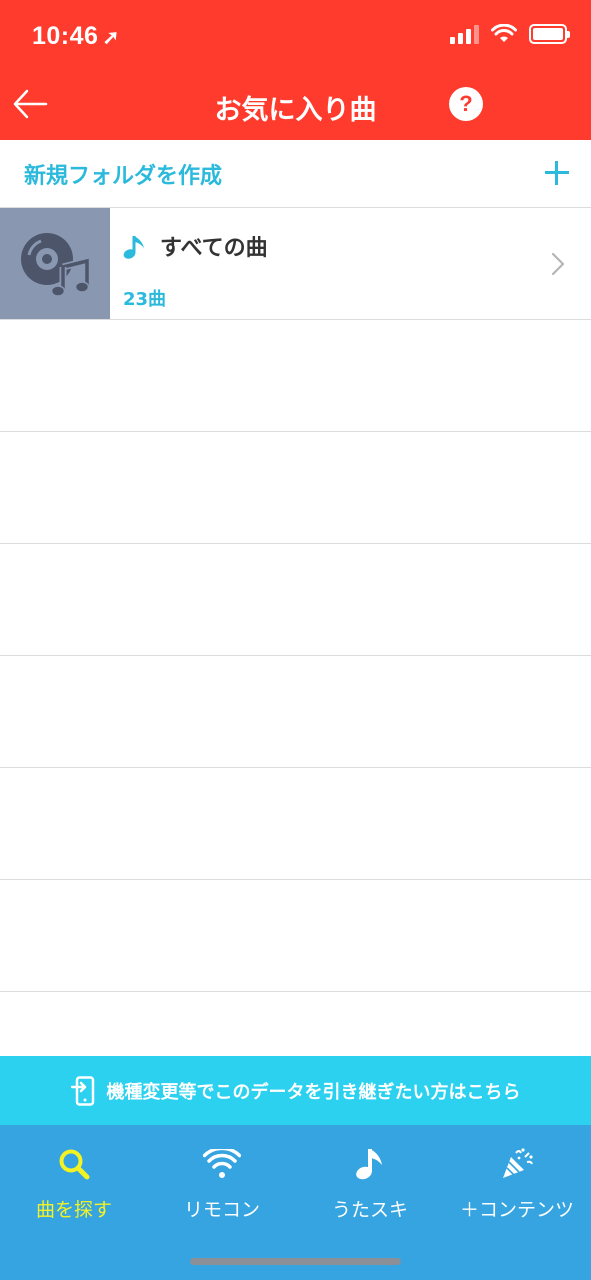 This screenshot has width=591, height=1280. I want to click on data-transfer-banner: 機種変更等でこのデータを引き継ぎたい方はこちら, so click(295, 1090).